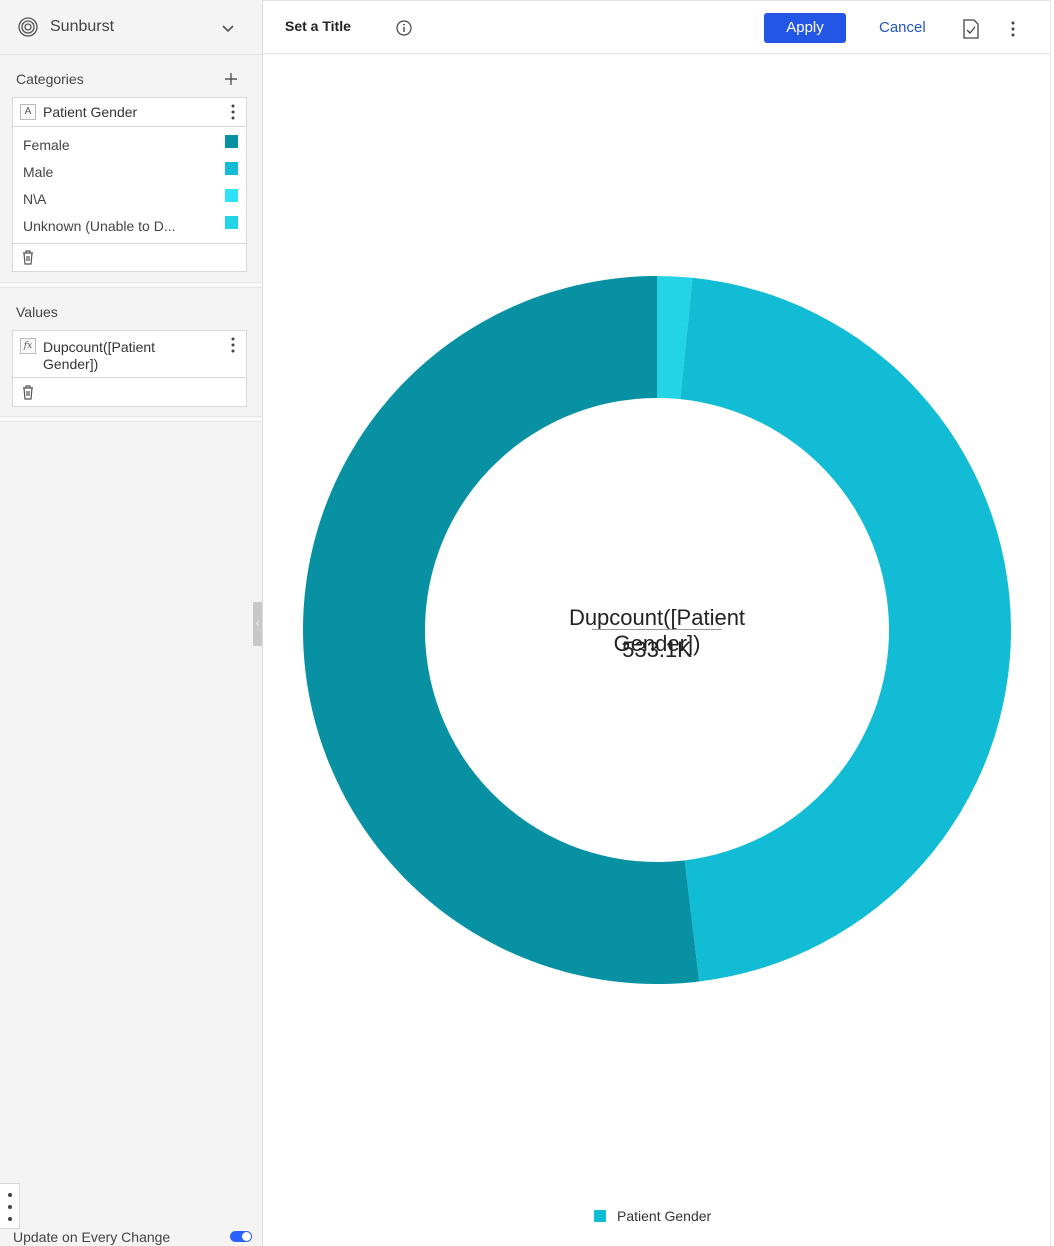 This screenshot has width=1054, height=1246. I want to click on values-panel: fx Dupcount([Patient Gender]), so click(129, 368).